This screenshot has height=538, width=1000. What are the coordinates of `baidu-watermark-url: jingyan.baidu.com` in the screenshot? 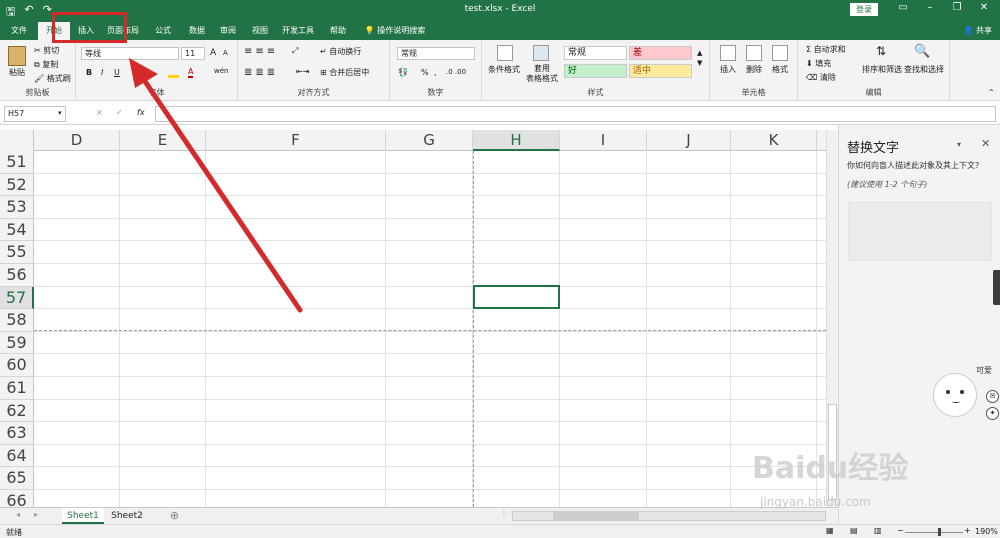 It's located at (815, 502).